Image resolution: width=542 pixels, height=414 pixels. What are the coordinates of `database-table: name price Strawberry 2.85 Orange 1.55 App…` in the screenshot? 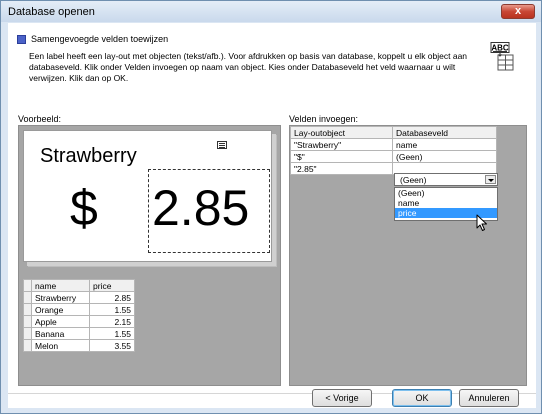 It's located at (79, 315).